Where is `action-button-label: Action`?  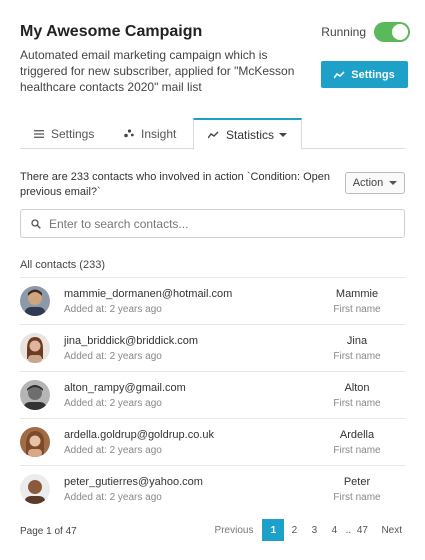
action-button-label: Action is located at coordinates (368, 183).